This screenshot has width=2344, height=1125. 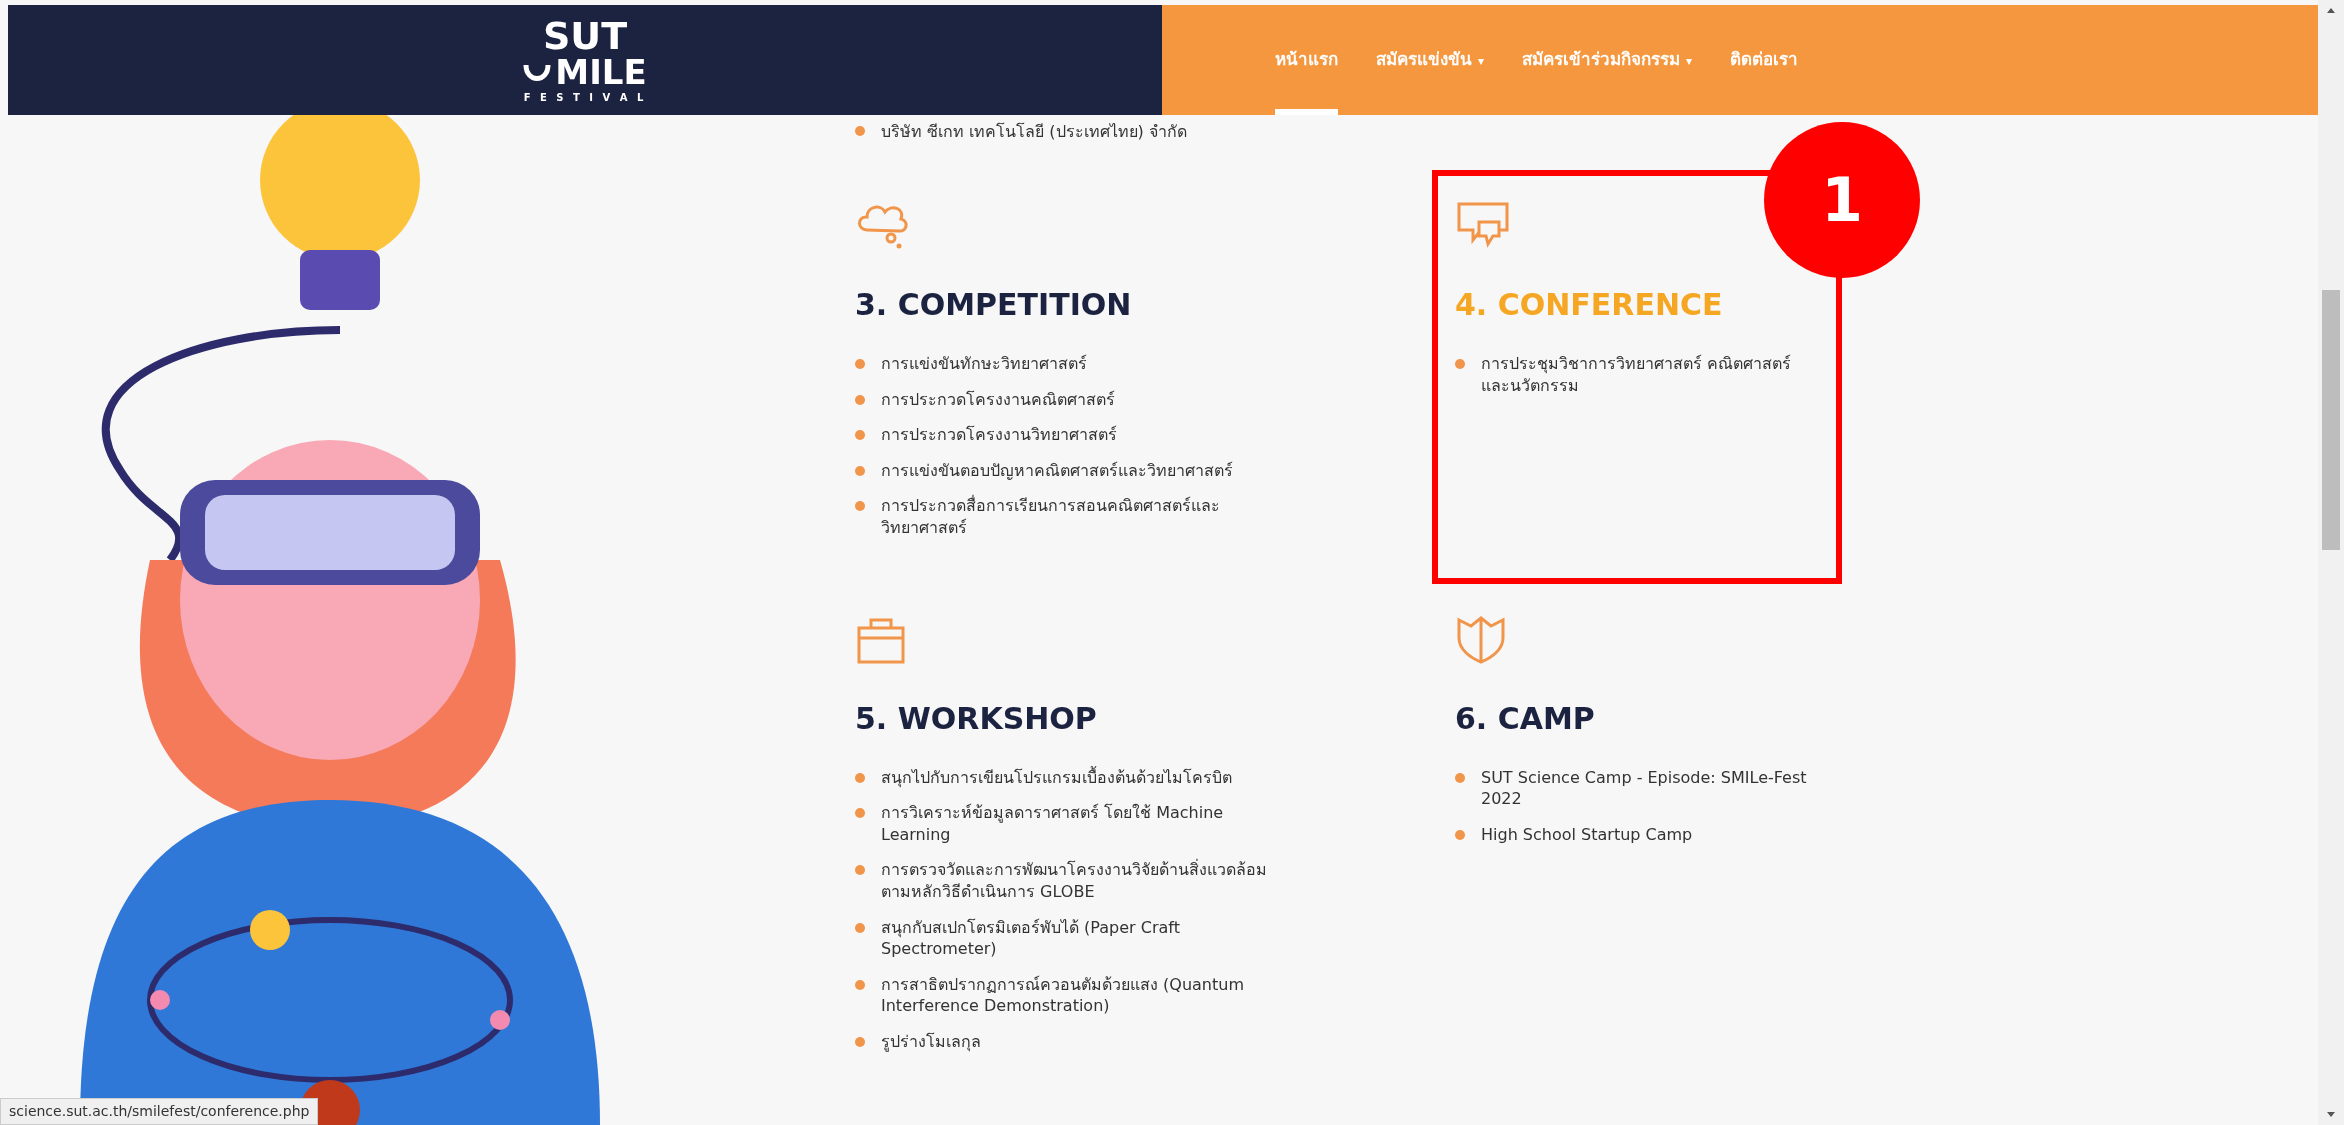 I want to click on list-item: การประกวดโครงงานวิทยาศาสตร์, so click(x=999, y=435).